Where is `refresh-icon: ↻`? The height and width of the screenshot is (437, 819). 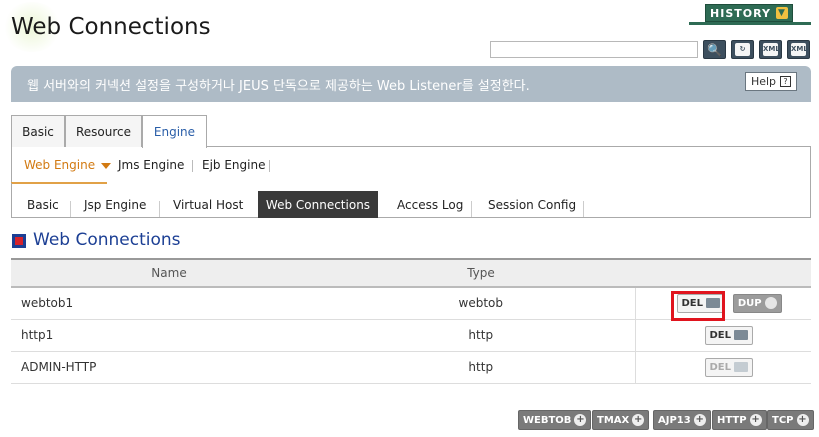
refresh-icon: ↻ is located at coordinates (742, 49).